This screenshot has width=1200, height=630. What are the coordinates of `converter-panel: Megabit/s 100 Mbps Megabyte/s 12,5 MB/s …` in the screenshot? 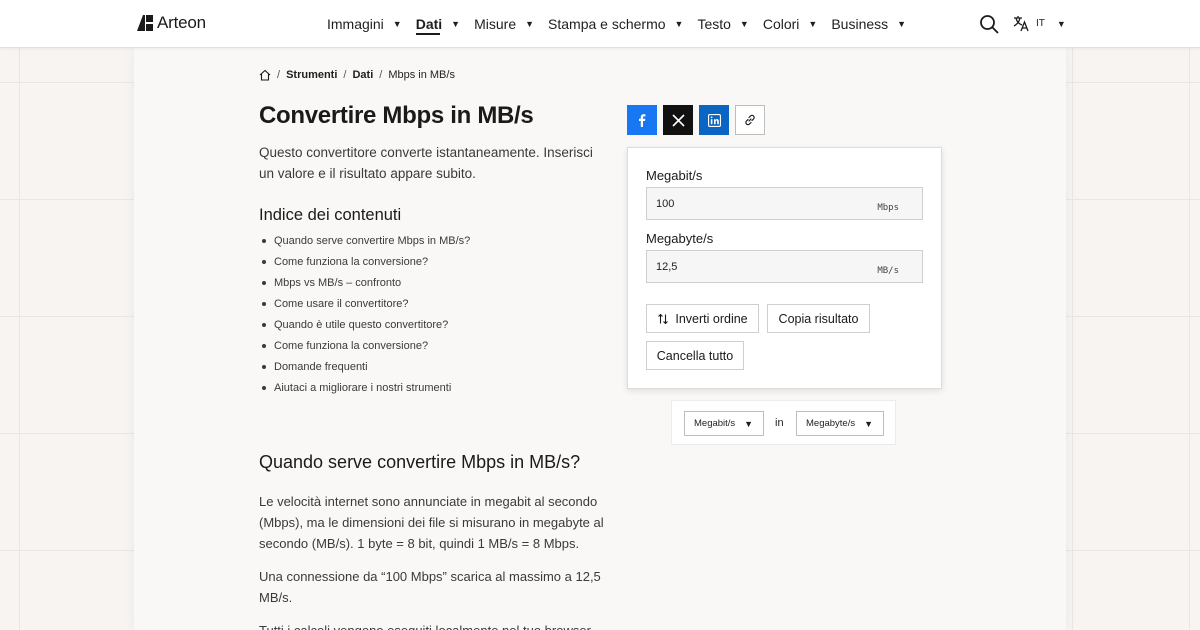 It's located at (784, 268).